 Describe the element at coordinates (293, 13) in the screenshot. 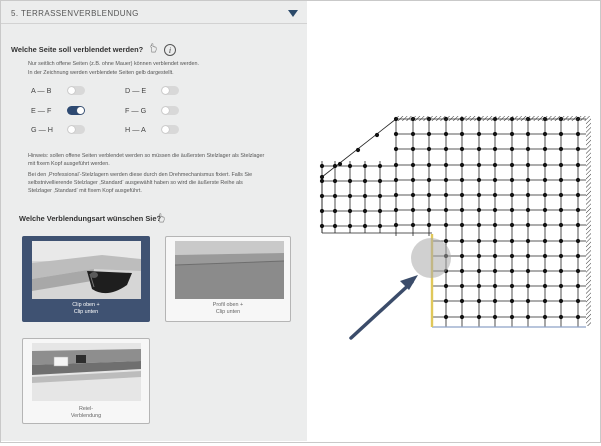

I see `collapse-triangle-icon` at that location.